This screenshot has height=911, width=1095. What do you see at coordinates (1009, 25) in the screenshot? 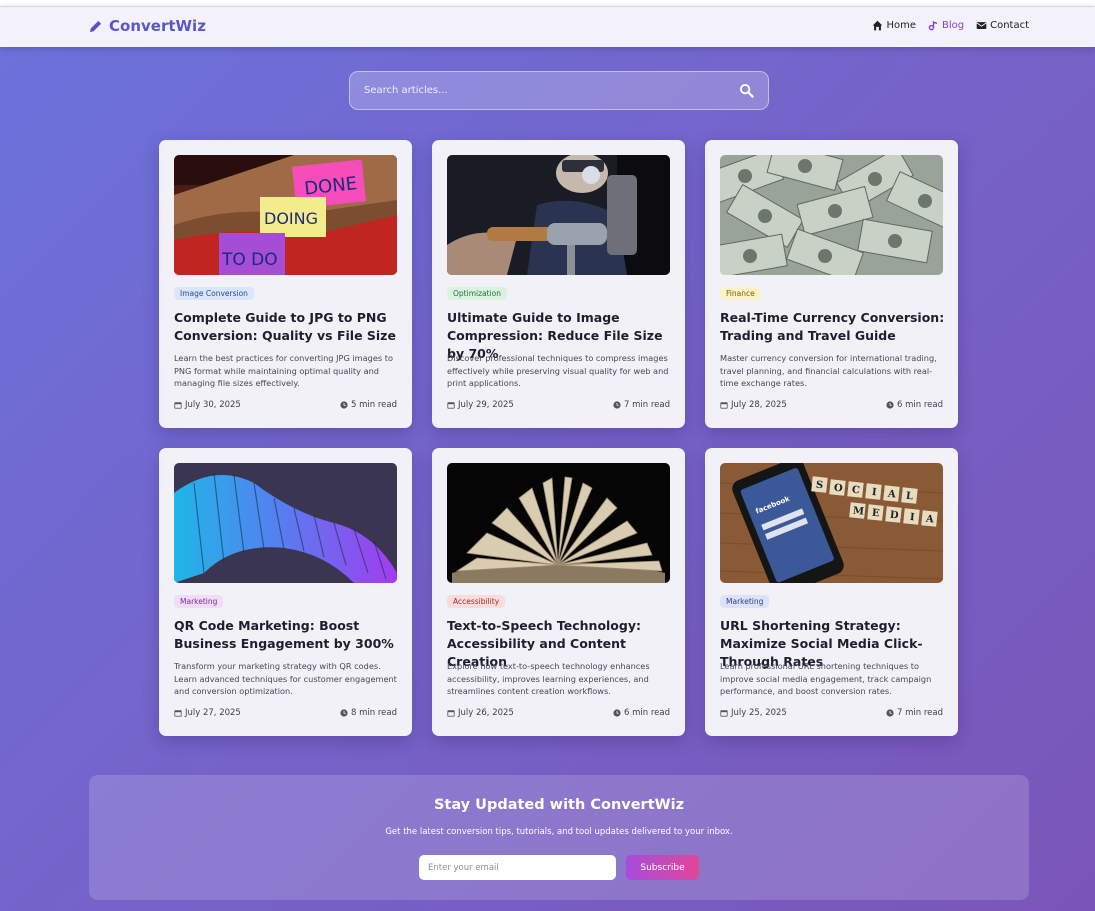
I see `nav-contact-label: Contact` at bounding box center [1009, 25].